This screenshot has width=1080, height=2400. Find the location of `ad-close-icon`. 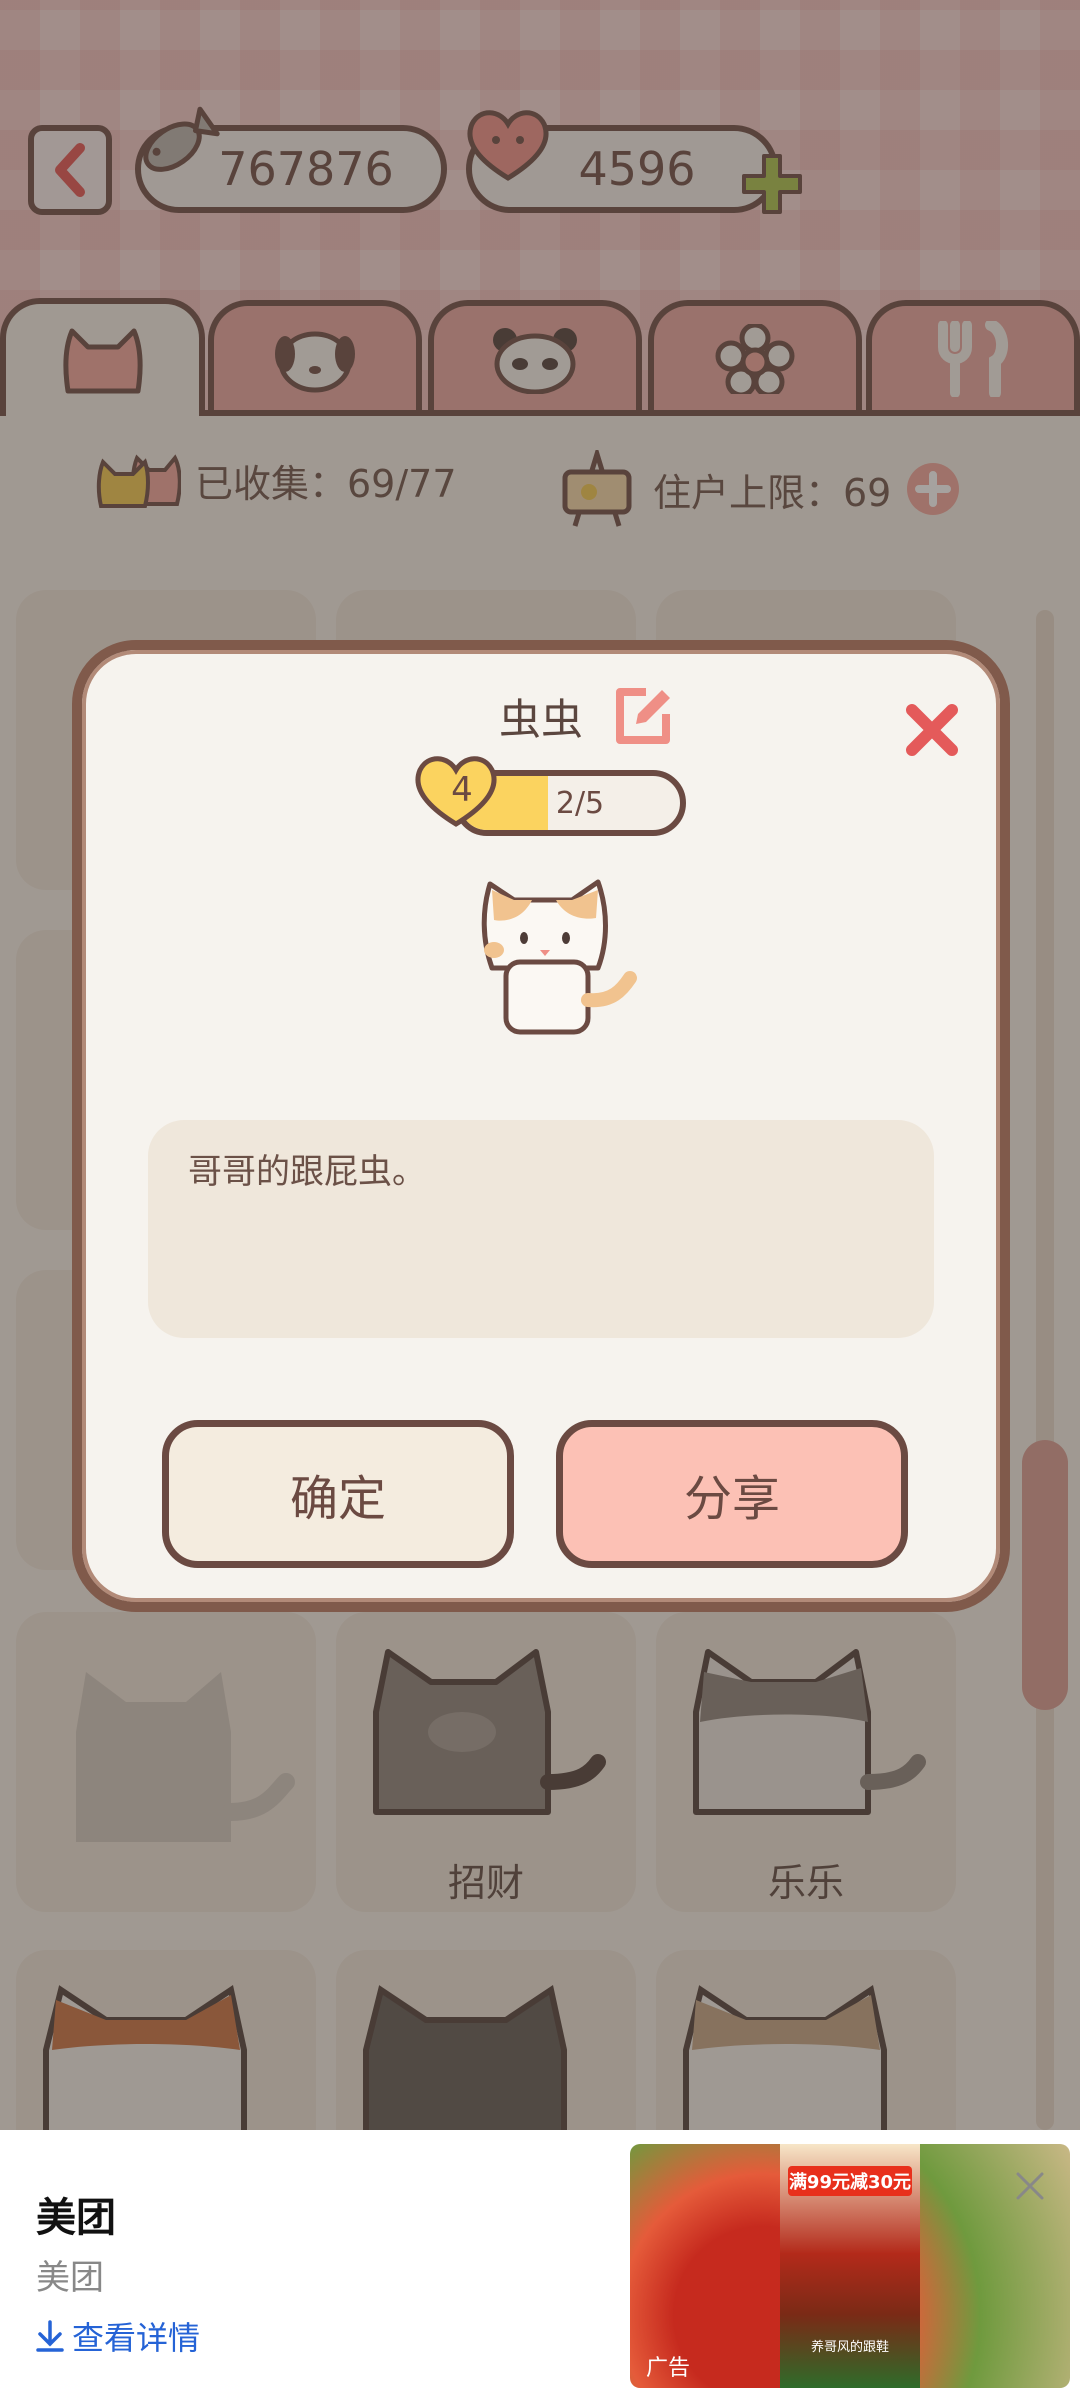

ad-close-icon is located at coordinates (1030, 2186).